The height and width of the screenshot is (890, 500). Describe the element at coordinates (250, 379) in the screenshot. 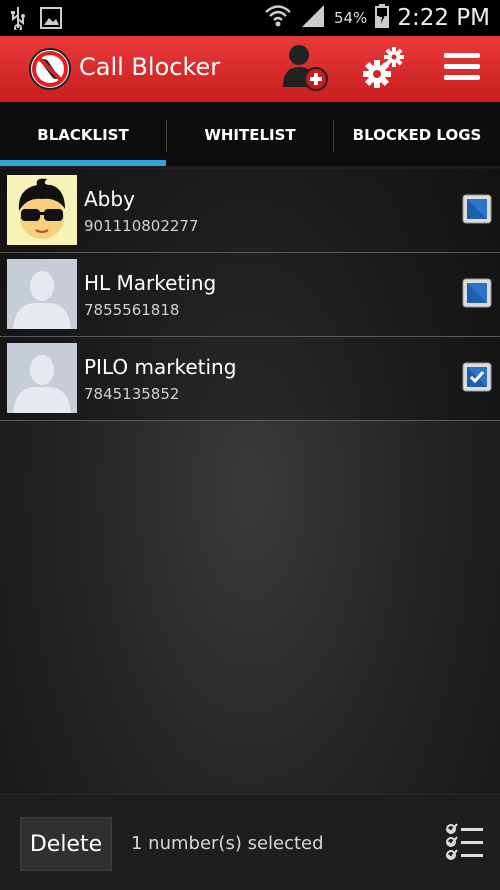

I see `list-item: PILO marketing 7845135852` at that location.